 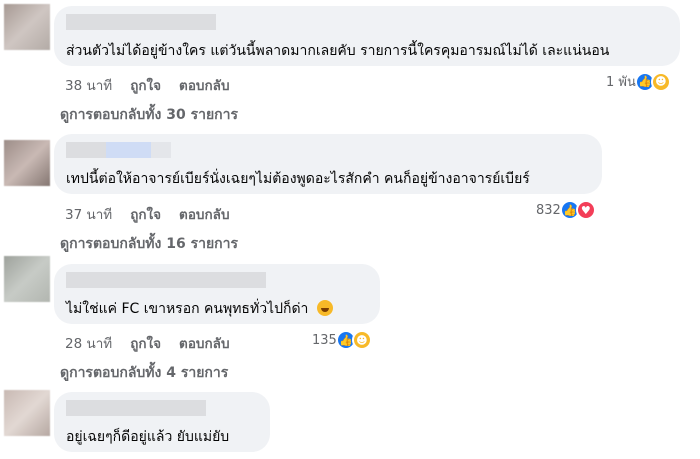 I want to click on comment-actions: 28 นาที ถูกใจ ตอบกลับ, so click(x=147, y=343).